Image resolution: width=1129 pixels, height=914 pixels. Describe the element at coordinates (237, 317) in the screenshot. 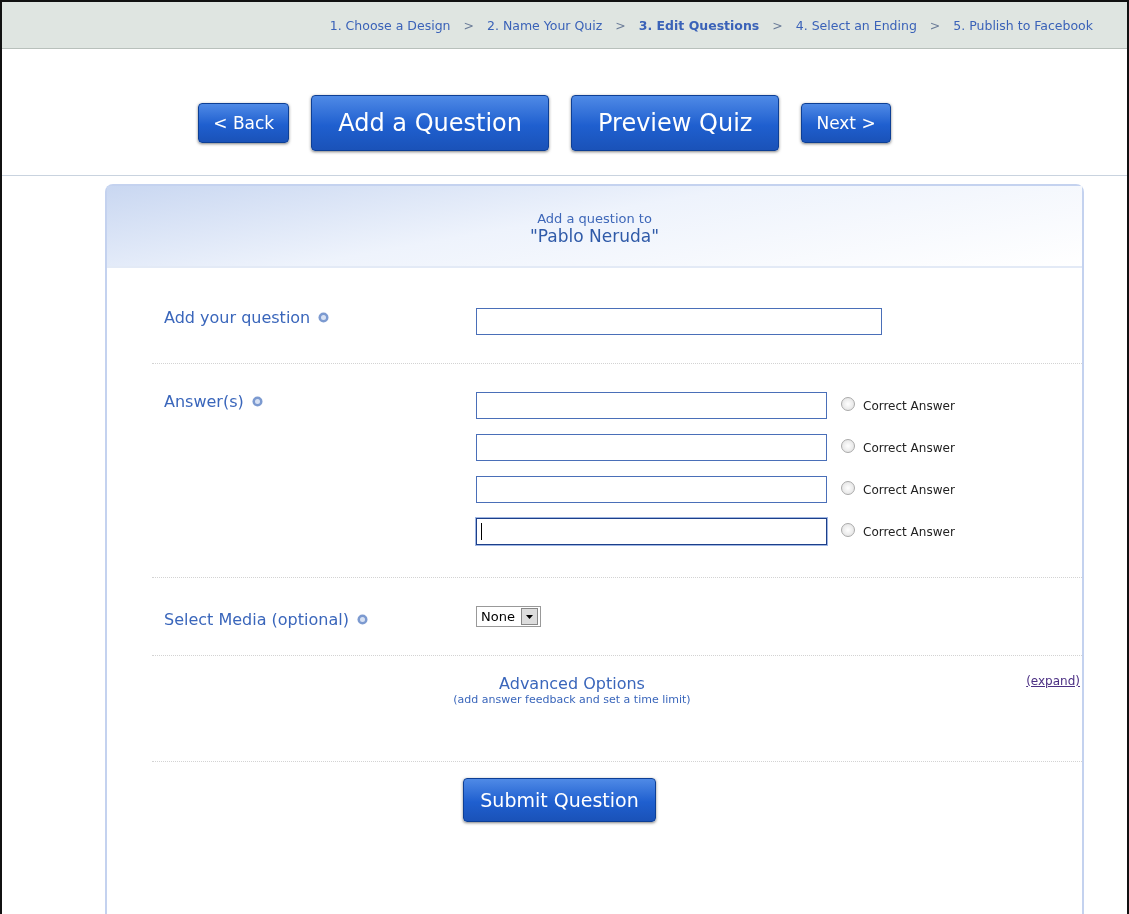

I see `question-label: Add your question` at that location.